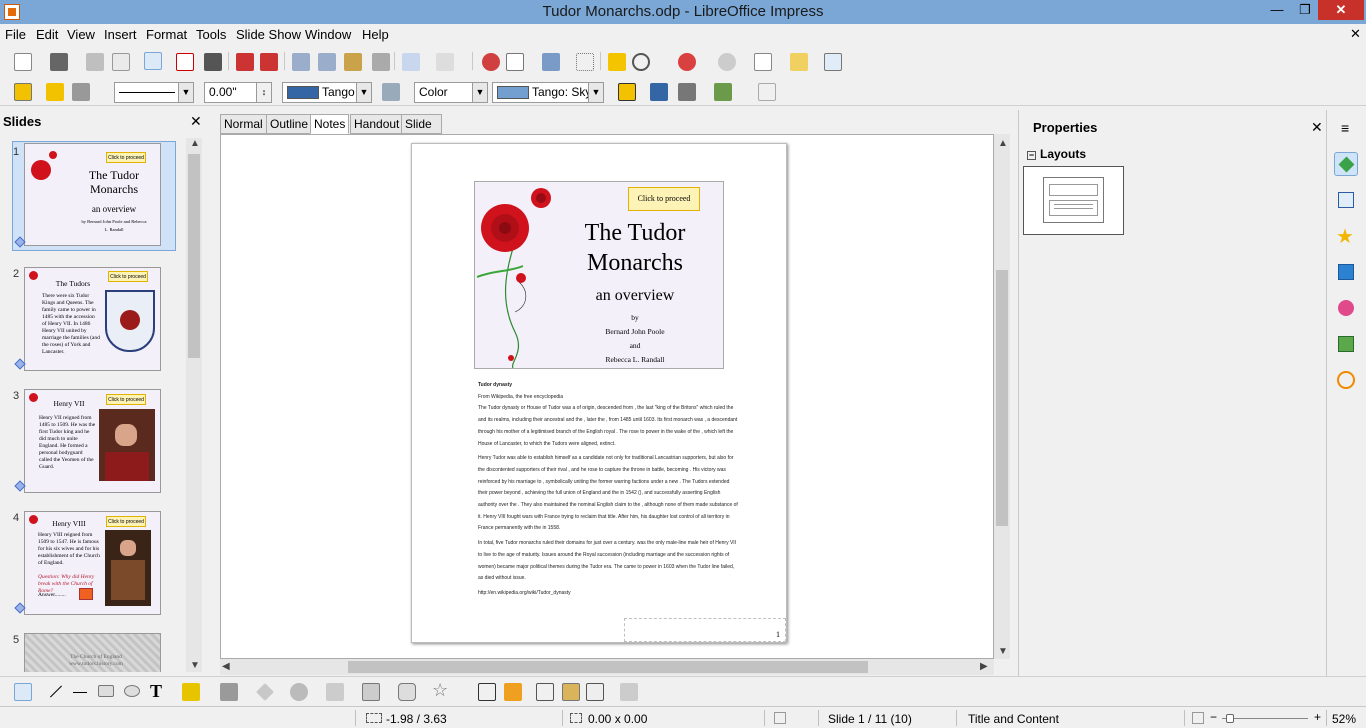 This screenshot has width=1366, height=728. What do you see at coordinates (196, 121) in the screenshot?
I see `close-slides-pane-icon: ✕` at bounding box center [196, 121].